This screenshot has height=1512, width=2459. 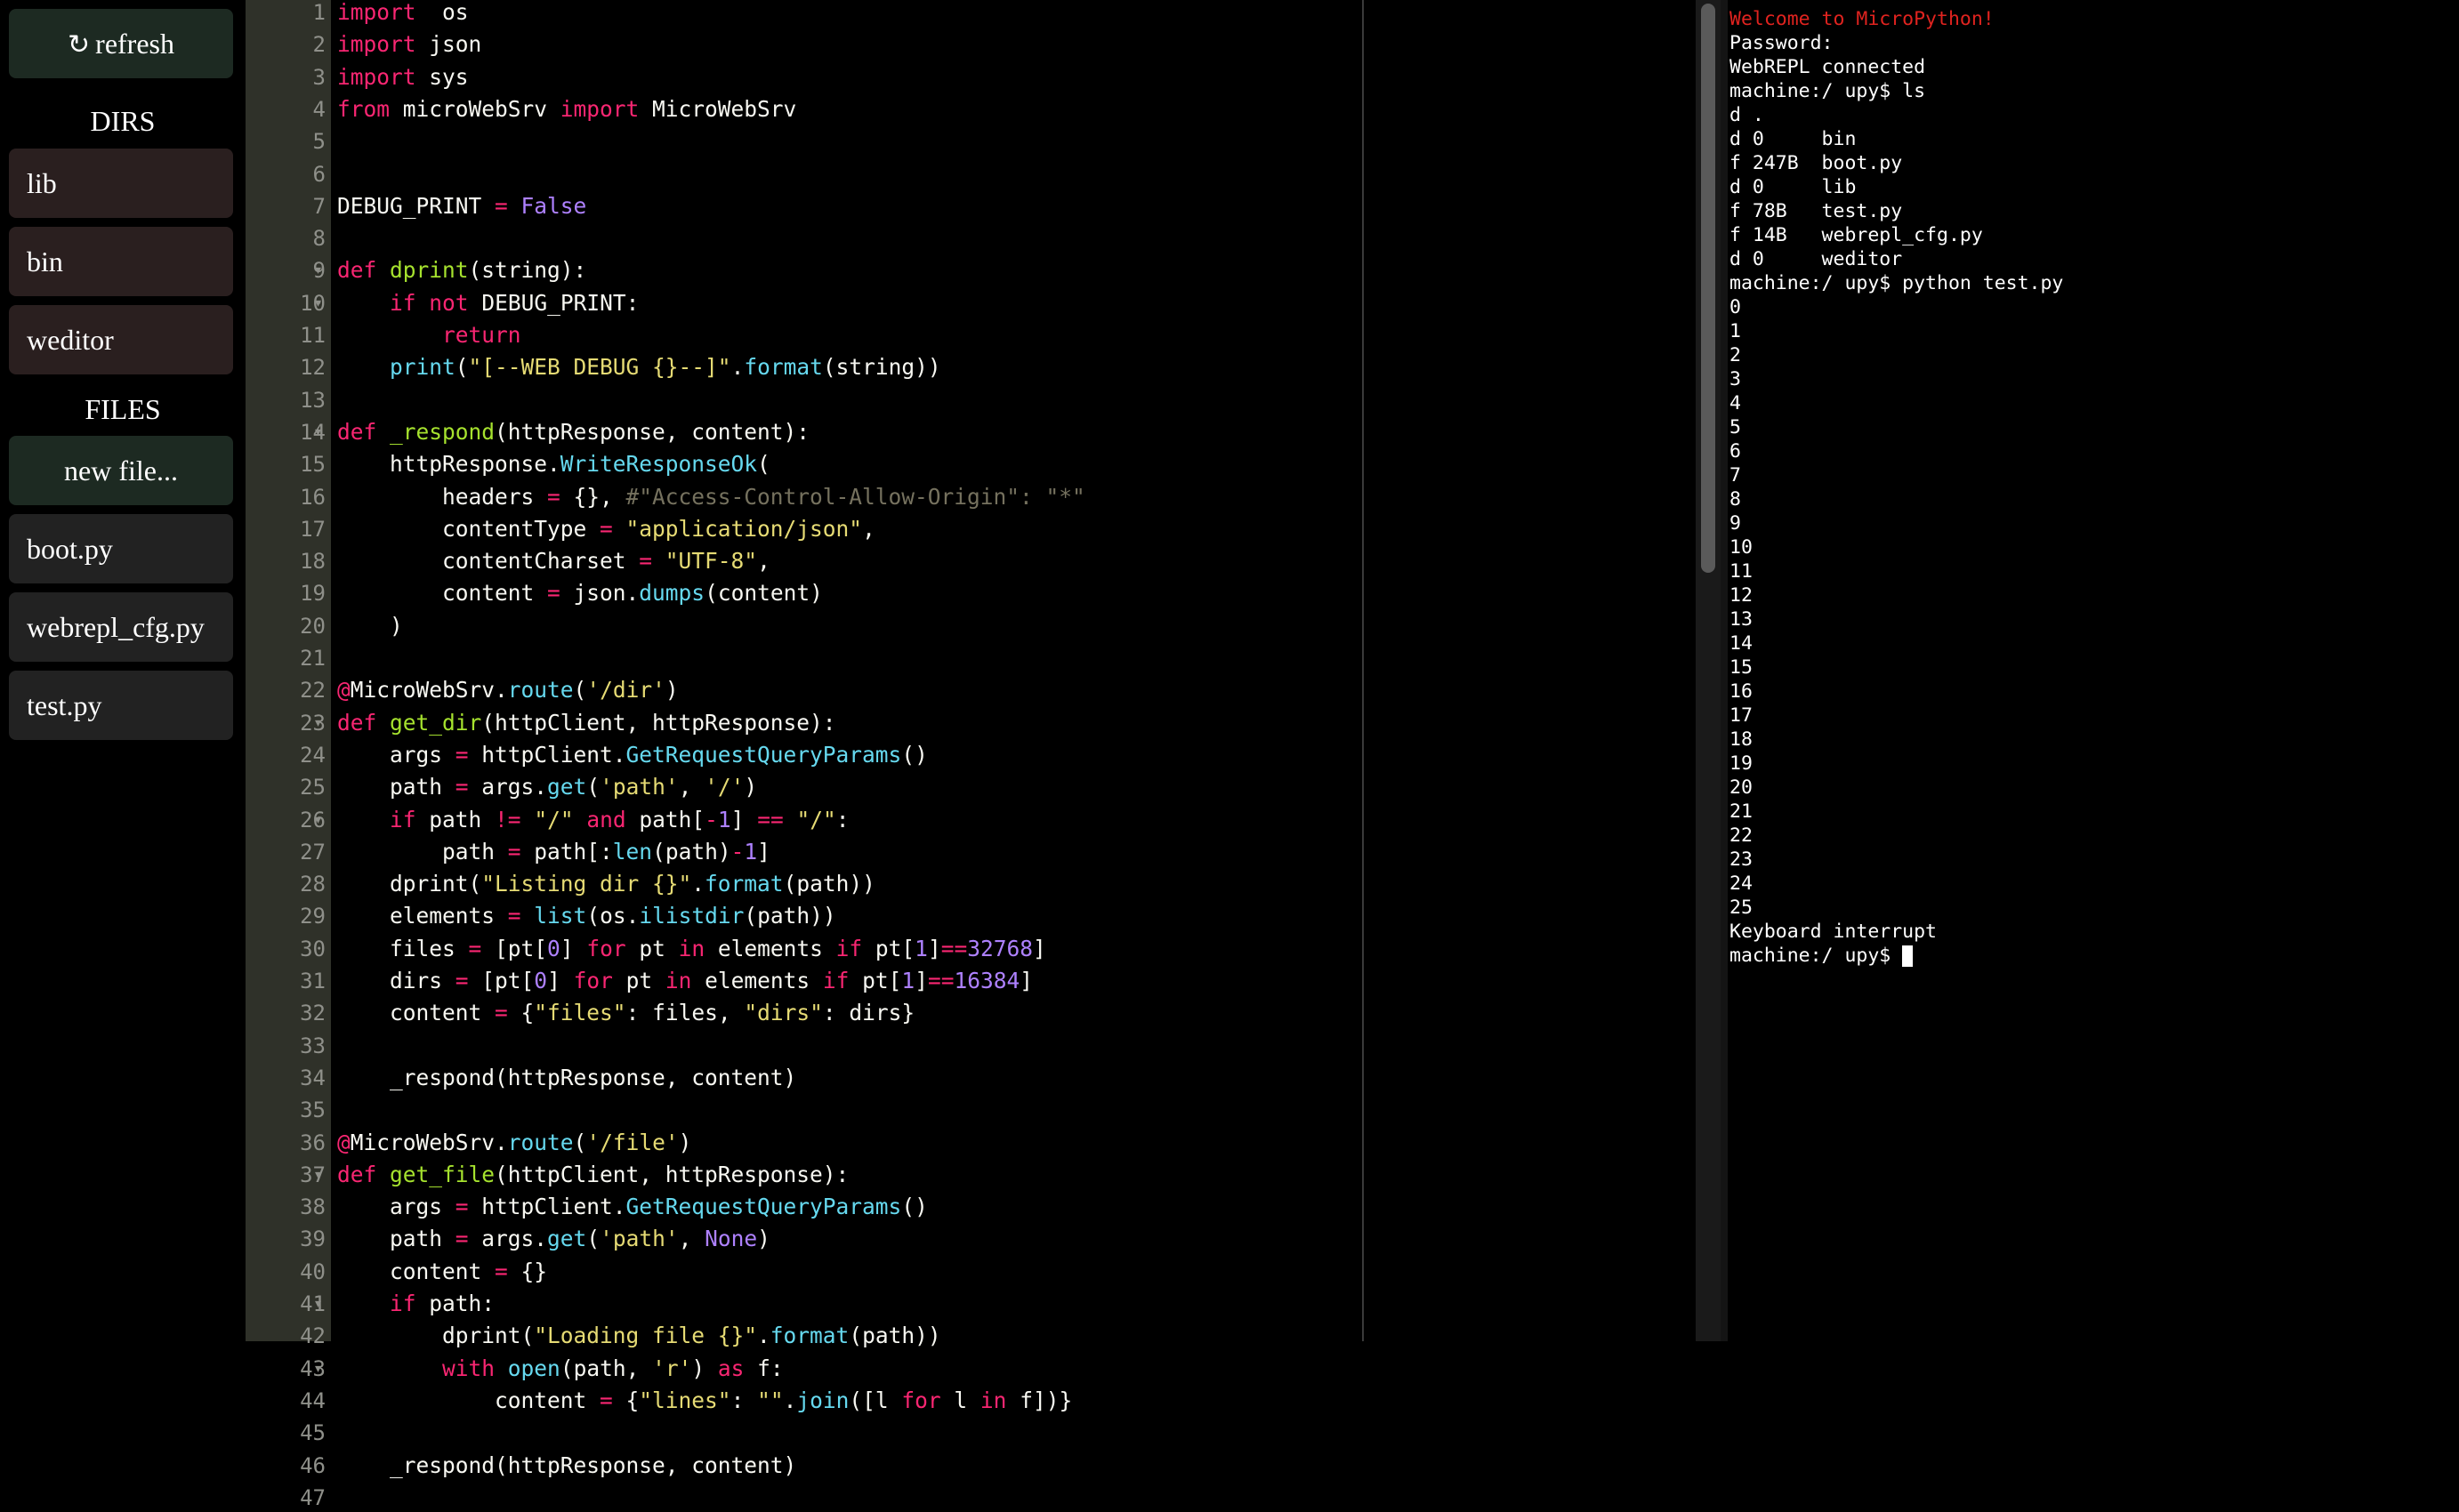 What do you see at coordinates (1741, 667) in the screenshot?
I see `terminal-line: 15` at bounding box center [1741, 667].